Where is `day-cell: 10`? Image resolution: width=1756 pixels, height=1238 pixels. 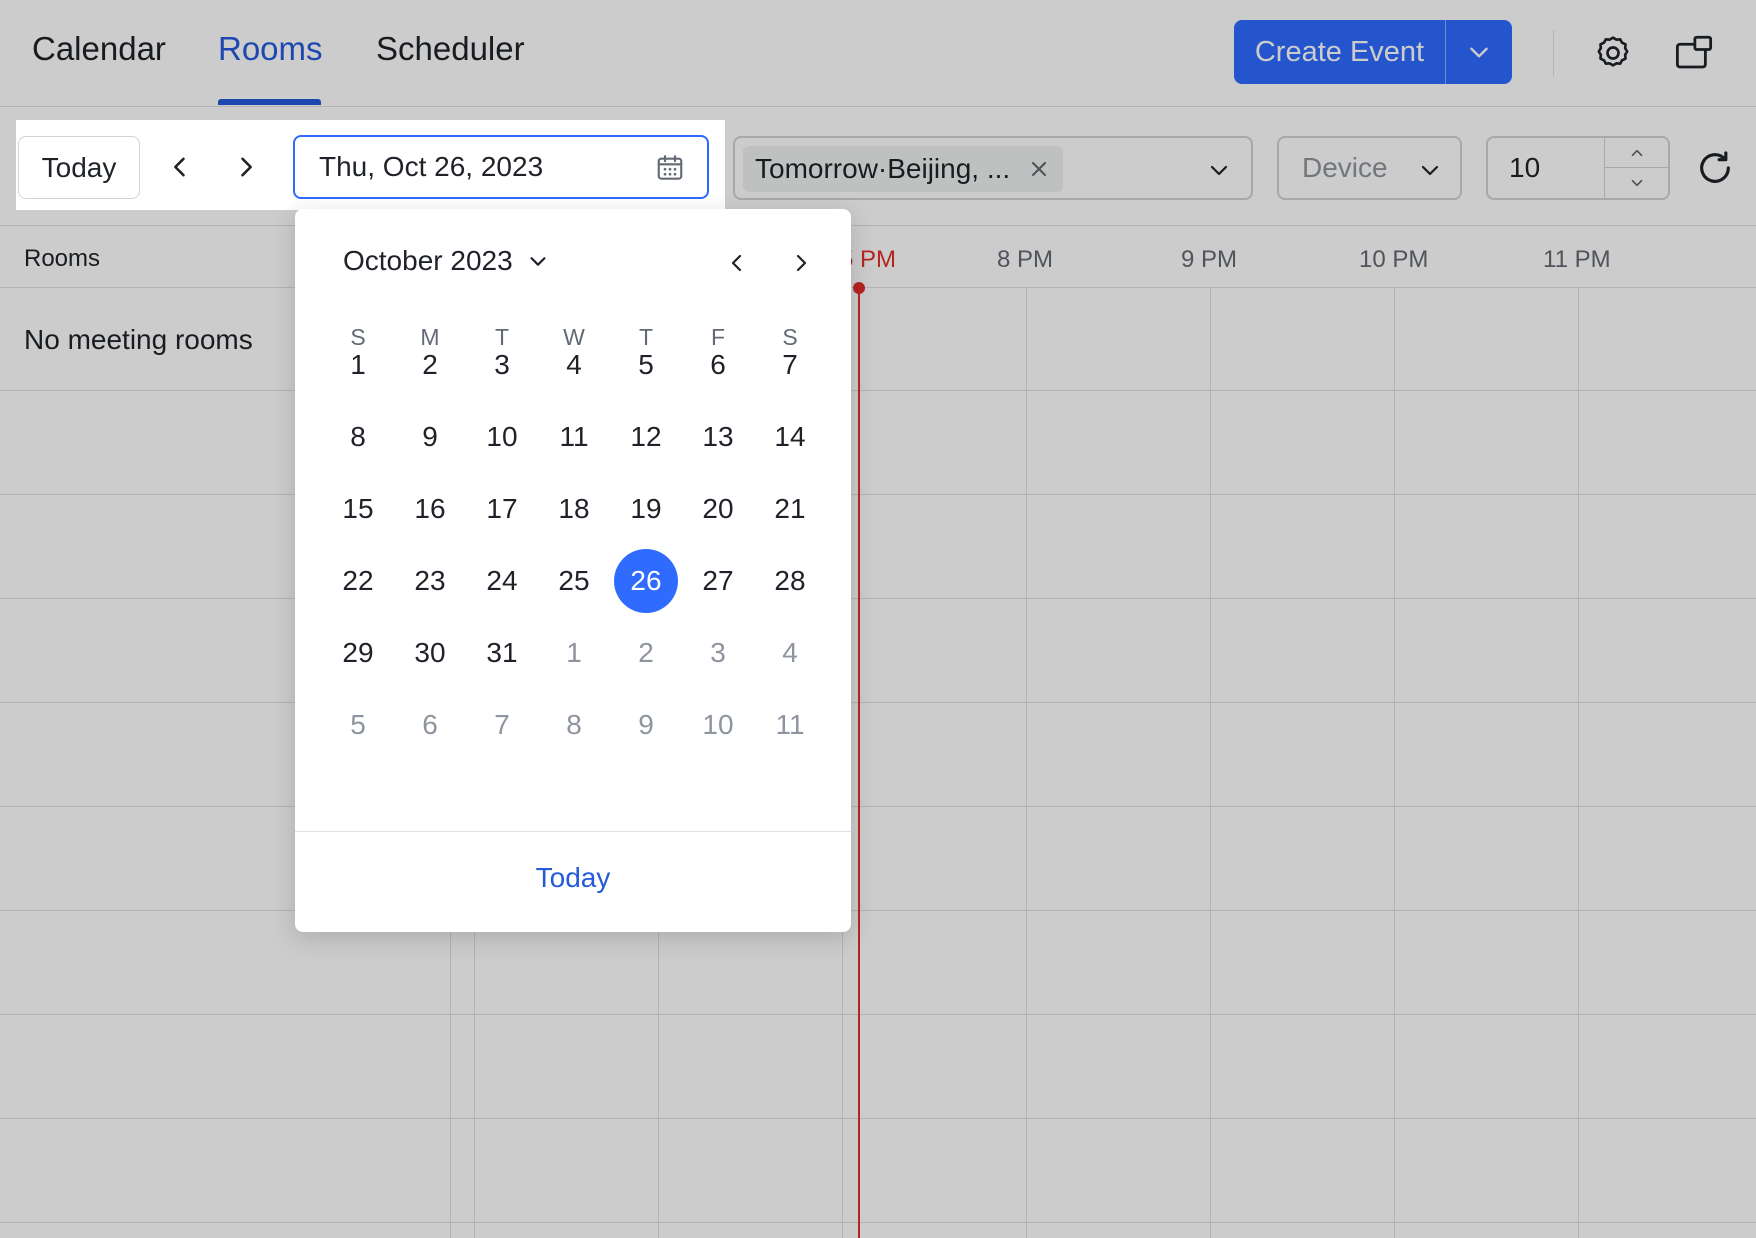 day-cell: 10 is located at coordinates (502, 437).